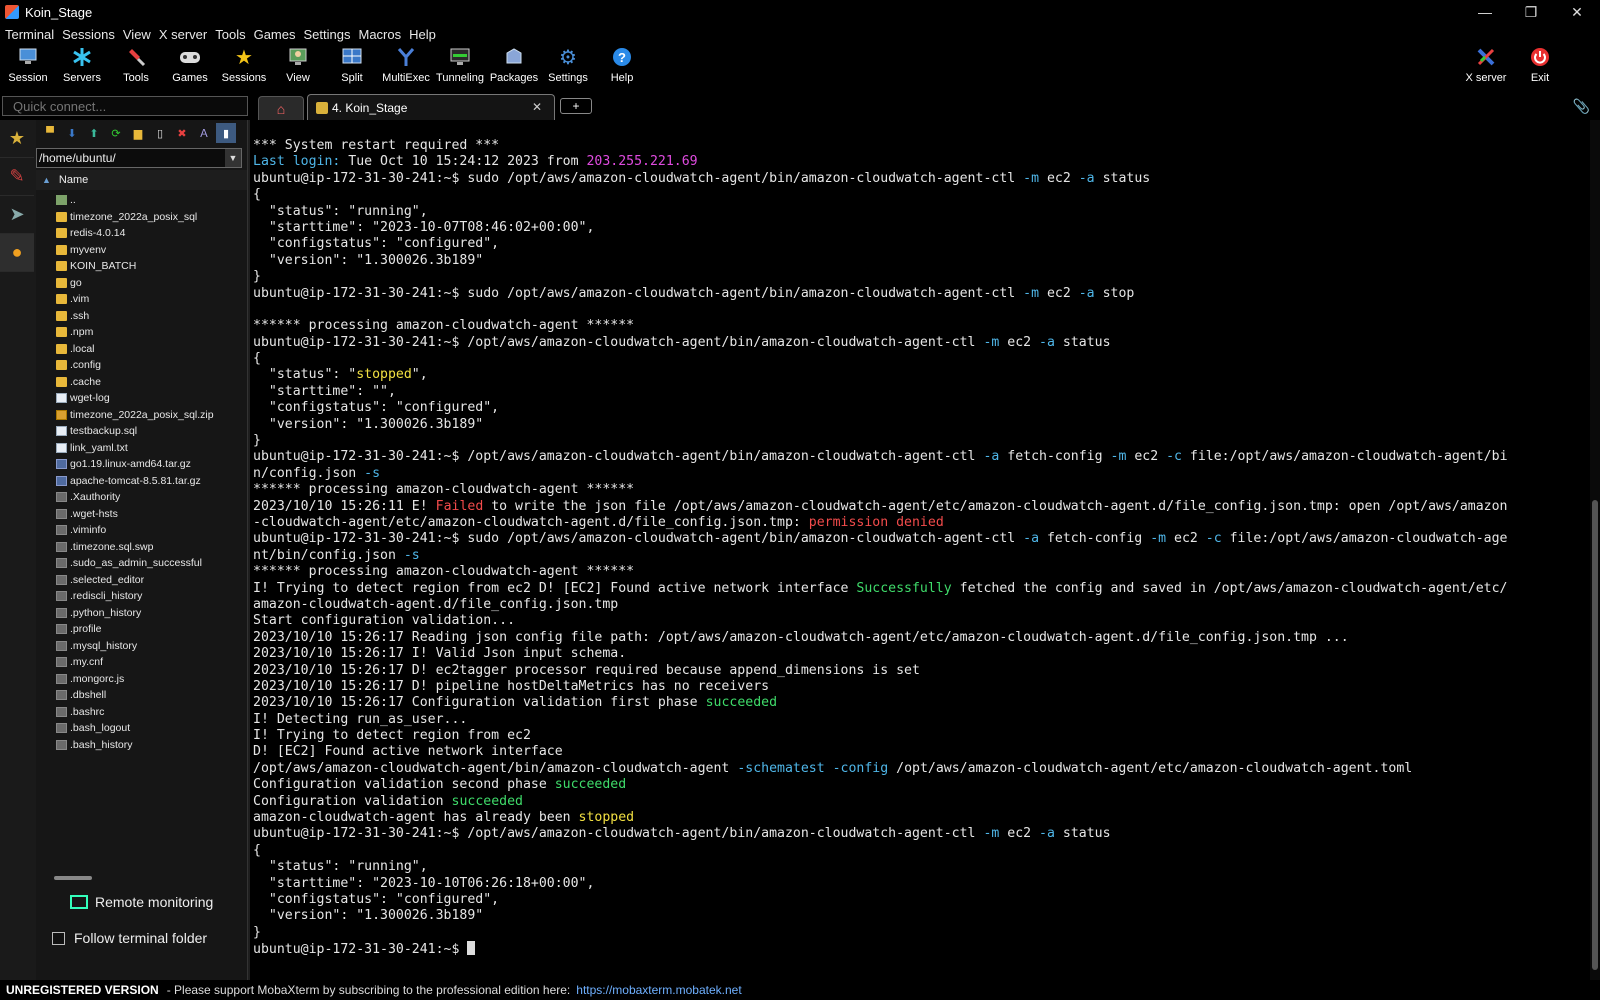 This screenshot has height=1000, width=1600. Describe the element at coordinates (125, 106) in the screenshot. I see `quick-connect-input` at that location.